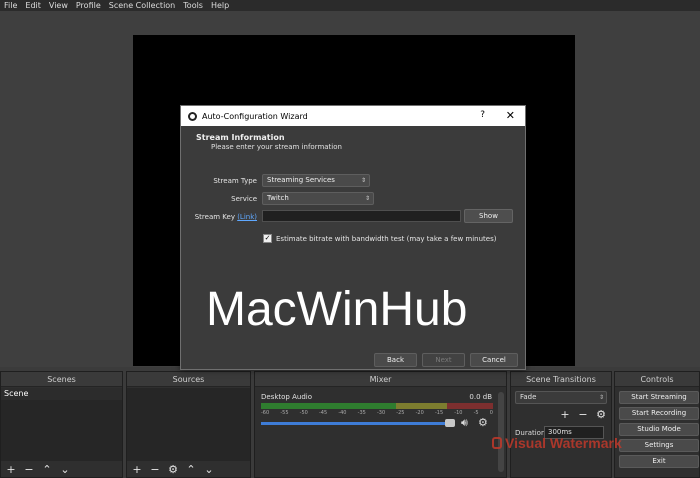 The height and width of the screenshot is (478, 700). What do you see at coordinates (303, 413) in the screenshot?
I see `meter-tick: -50` at bounding box center [303, 413].